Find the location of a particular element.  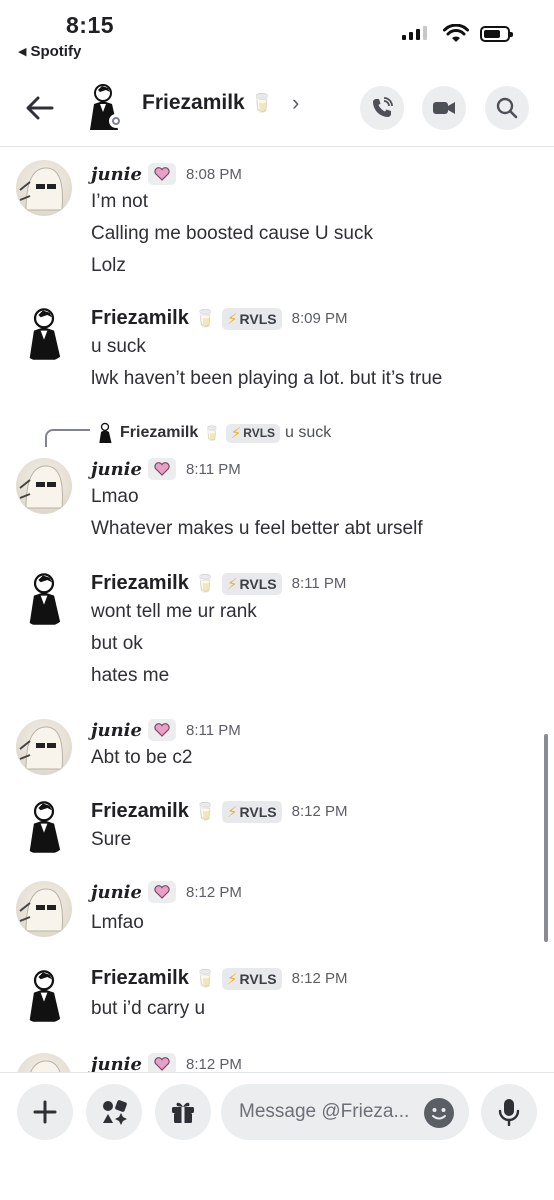

message-text: Whatever makes u feel better abt urself is located at coordinates (257, 528).